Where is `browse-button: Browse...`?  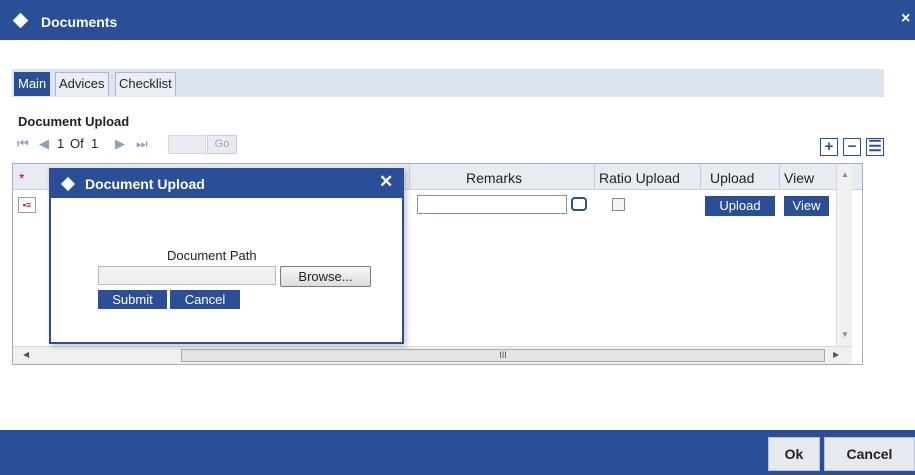 browse-button: Browse... is located at coordinates (325, 276).